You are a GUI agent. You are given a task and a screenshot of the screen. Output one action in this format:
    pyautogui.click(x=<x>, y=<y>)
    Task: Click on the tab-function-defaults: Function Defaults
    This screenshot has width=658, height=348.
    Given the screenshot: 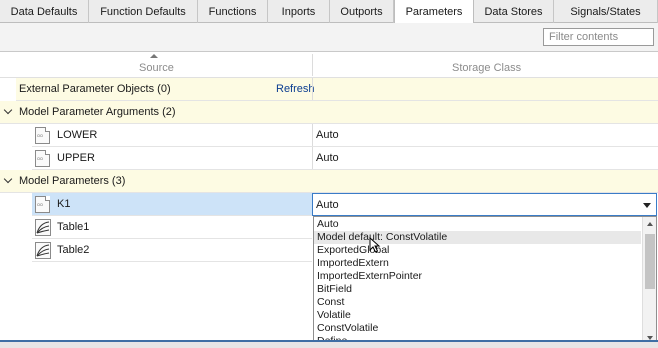 What is the action you would take?
    pyautogui.click(x=143, y=11)
    